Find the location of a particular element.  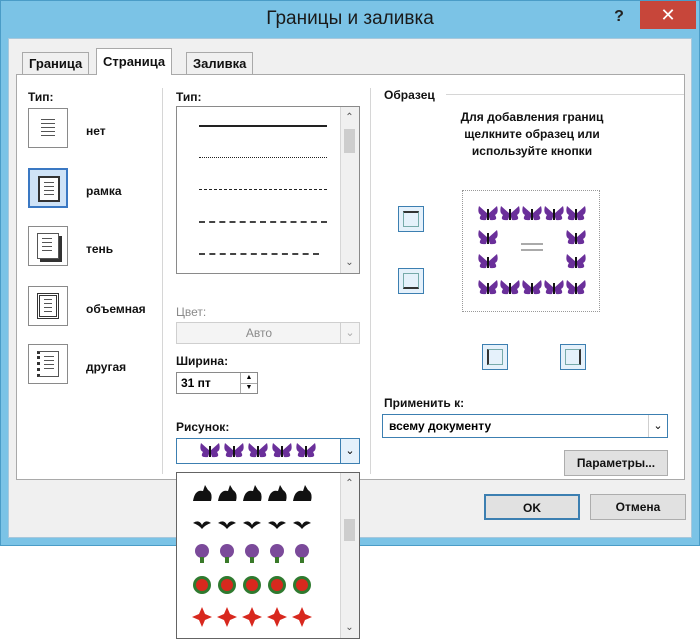

butterfly-border-preview is located at coordinates (532, 250).